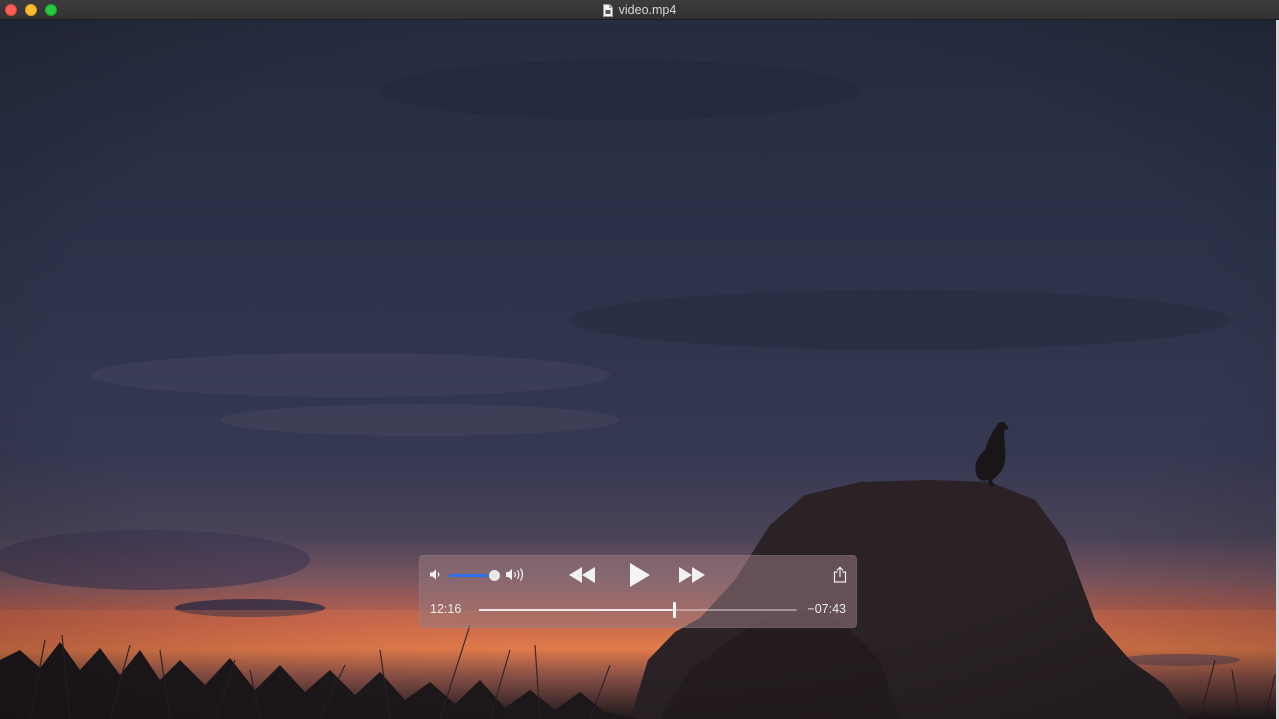 The image size is (1279, 719). Describe the element at coordinates (638, 591) in the screenshot. I see `playback-controls: 12:16 −07:43` at that location.